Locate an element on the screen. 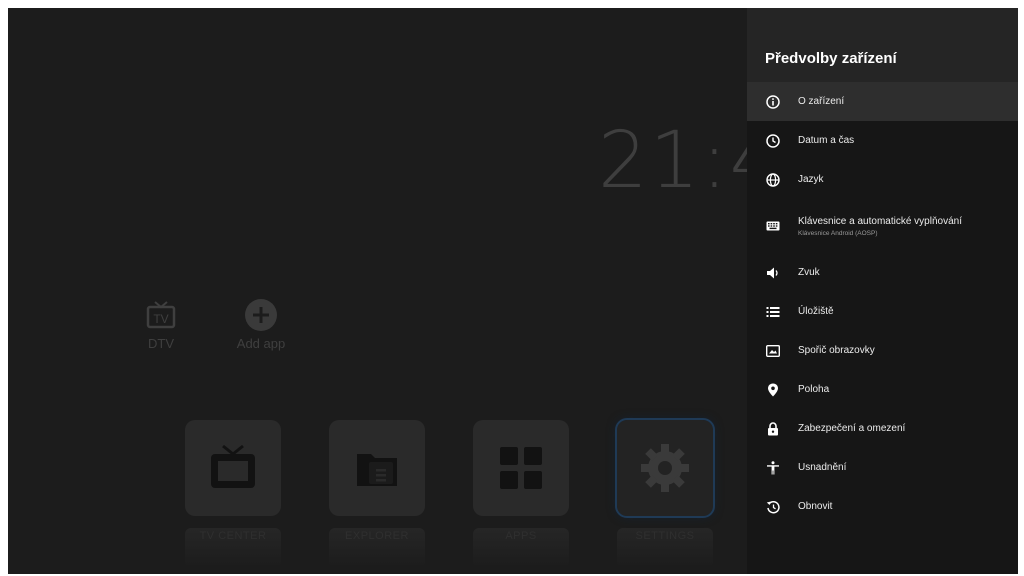  tv-icon: TV is located at coordinates (161, 315).